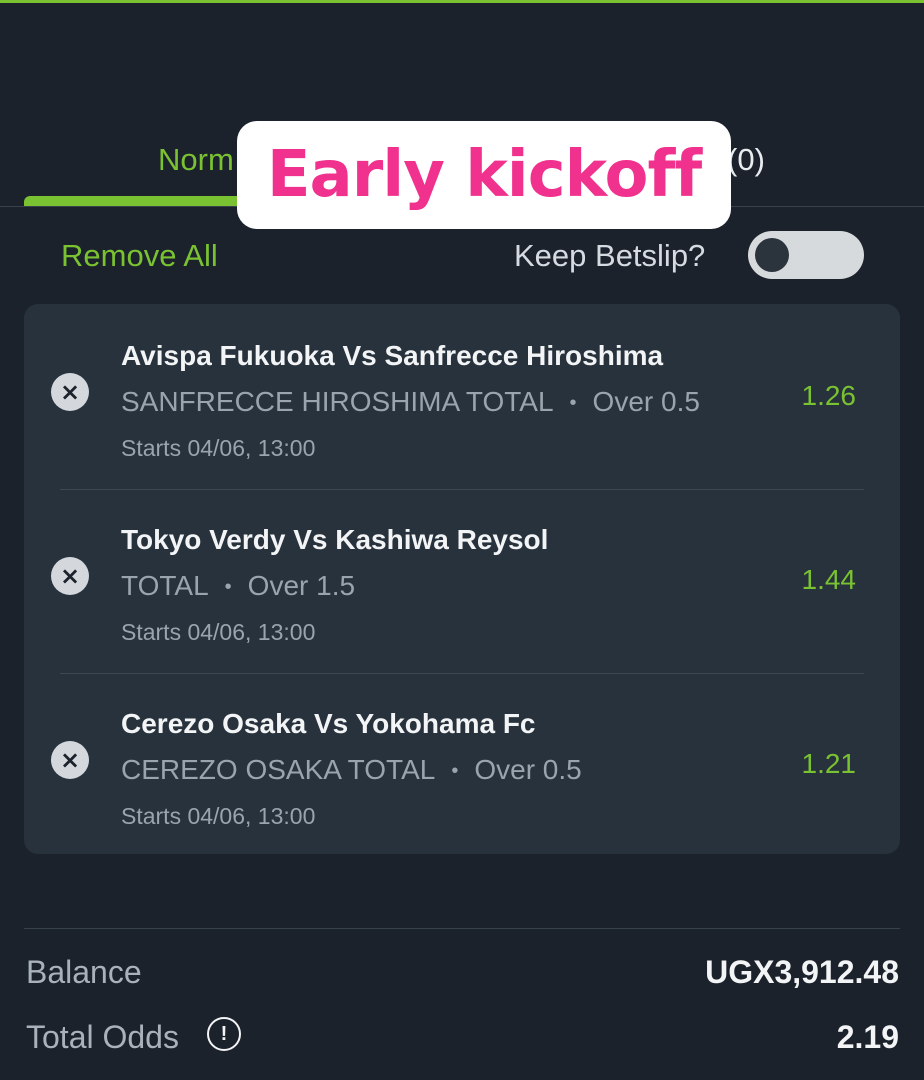 The width and height of the screenshot is (924, 1080). I want to click on balance-label: Balance, so click(84, 972).